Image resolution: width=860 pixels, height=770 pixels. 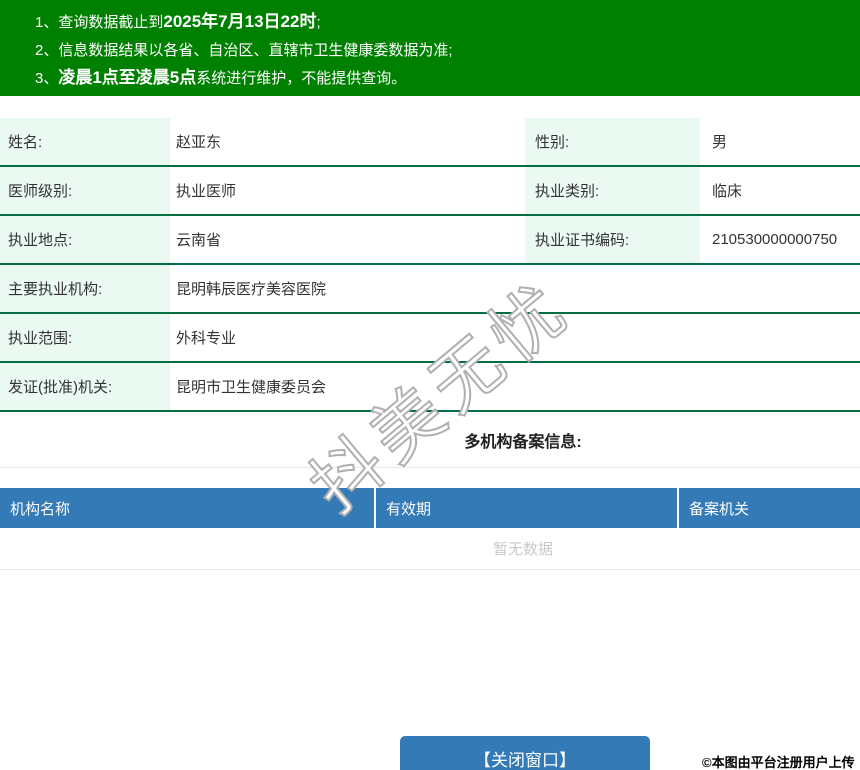 I want to click on close-window-button: 【关闭窗口】, so click(x=525, y=753).